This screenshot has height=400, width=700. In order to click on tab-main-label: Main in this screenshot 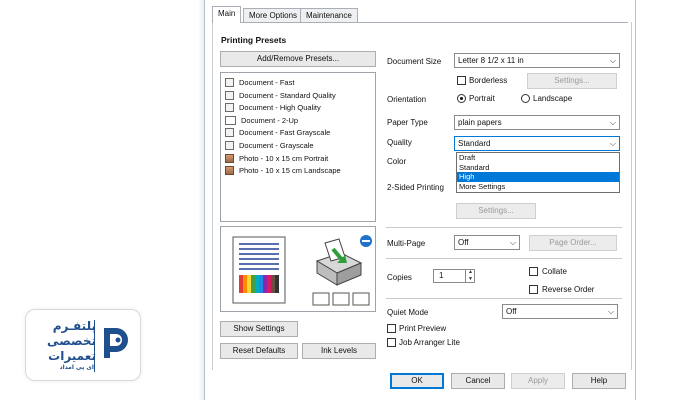, I will do `click(227, 13)`.